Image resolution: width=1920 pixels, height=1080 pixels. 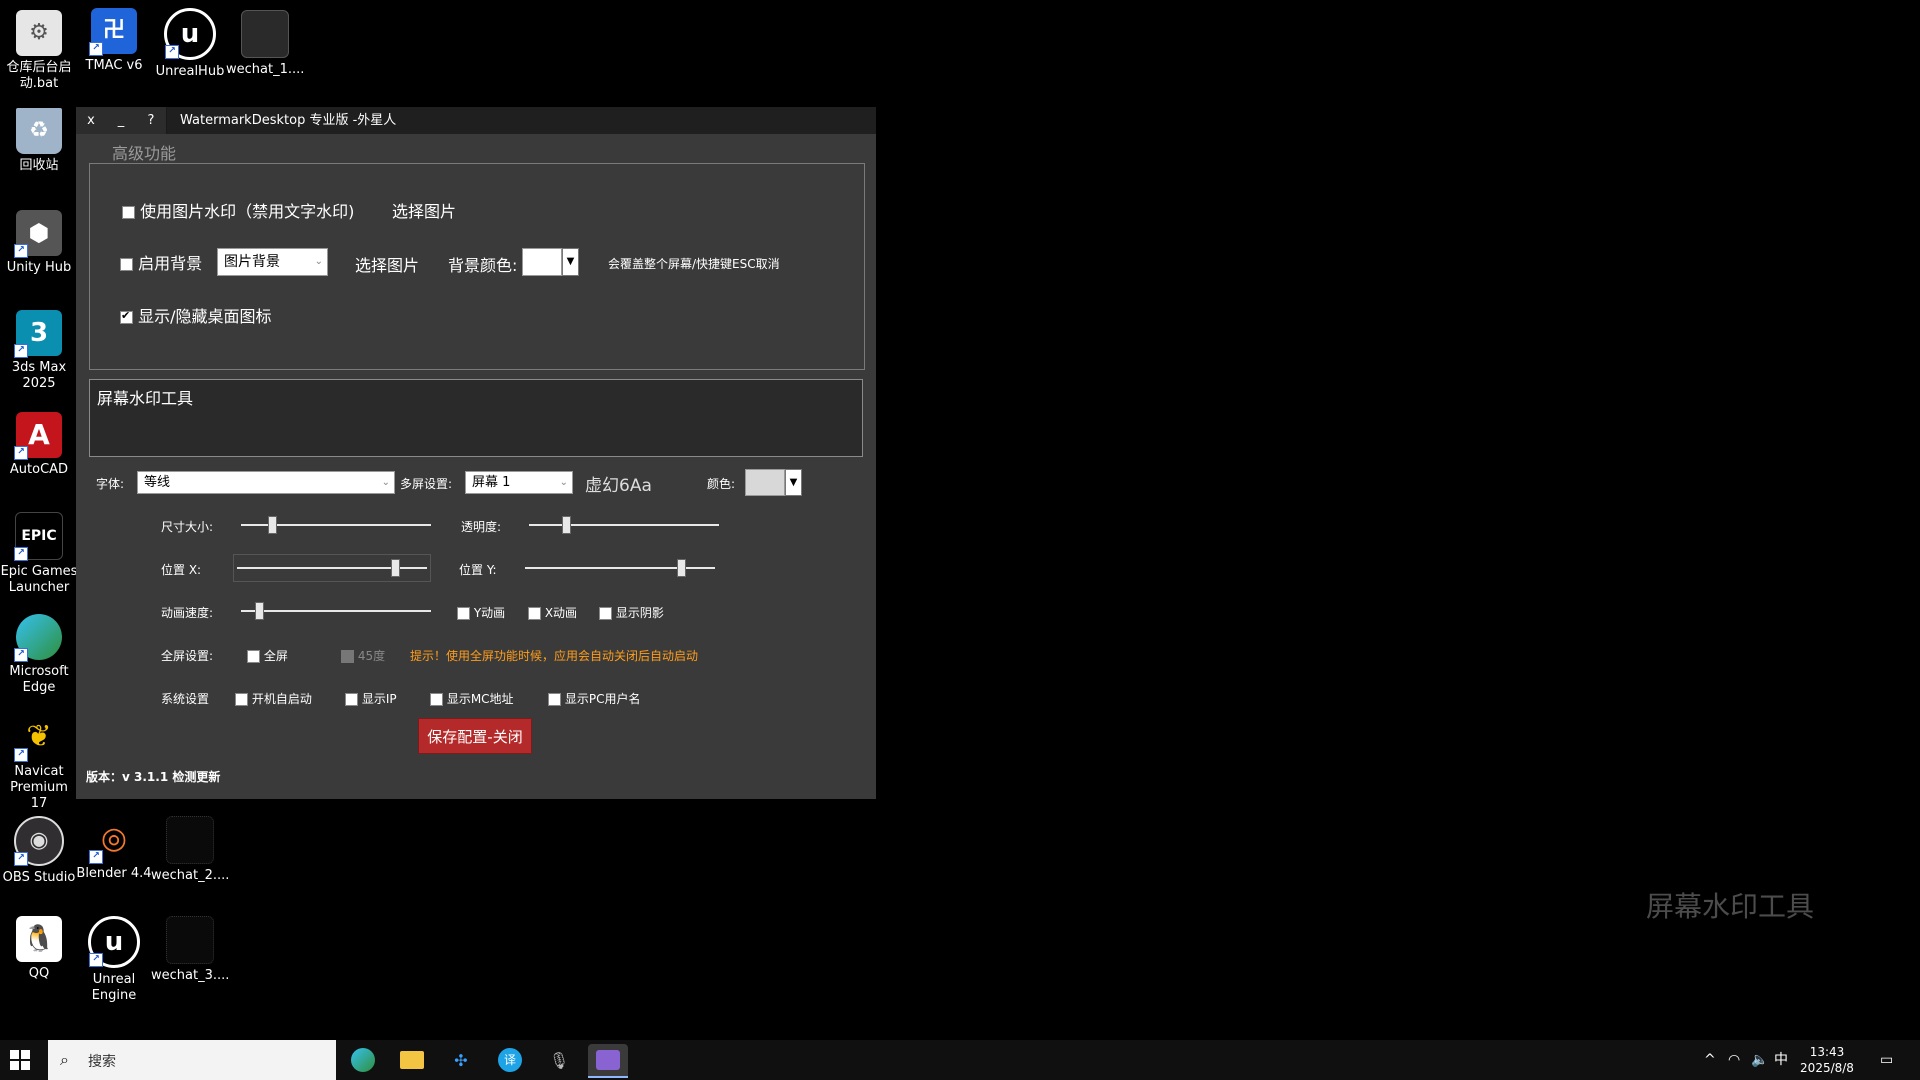 What do you see at coordinates (510, 1060) in the screenshot?
I see `taskbar-translator-icon: 译` at bounding box center [510, 1060].